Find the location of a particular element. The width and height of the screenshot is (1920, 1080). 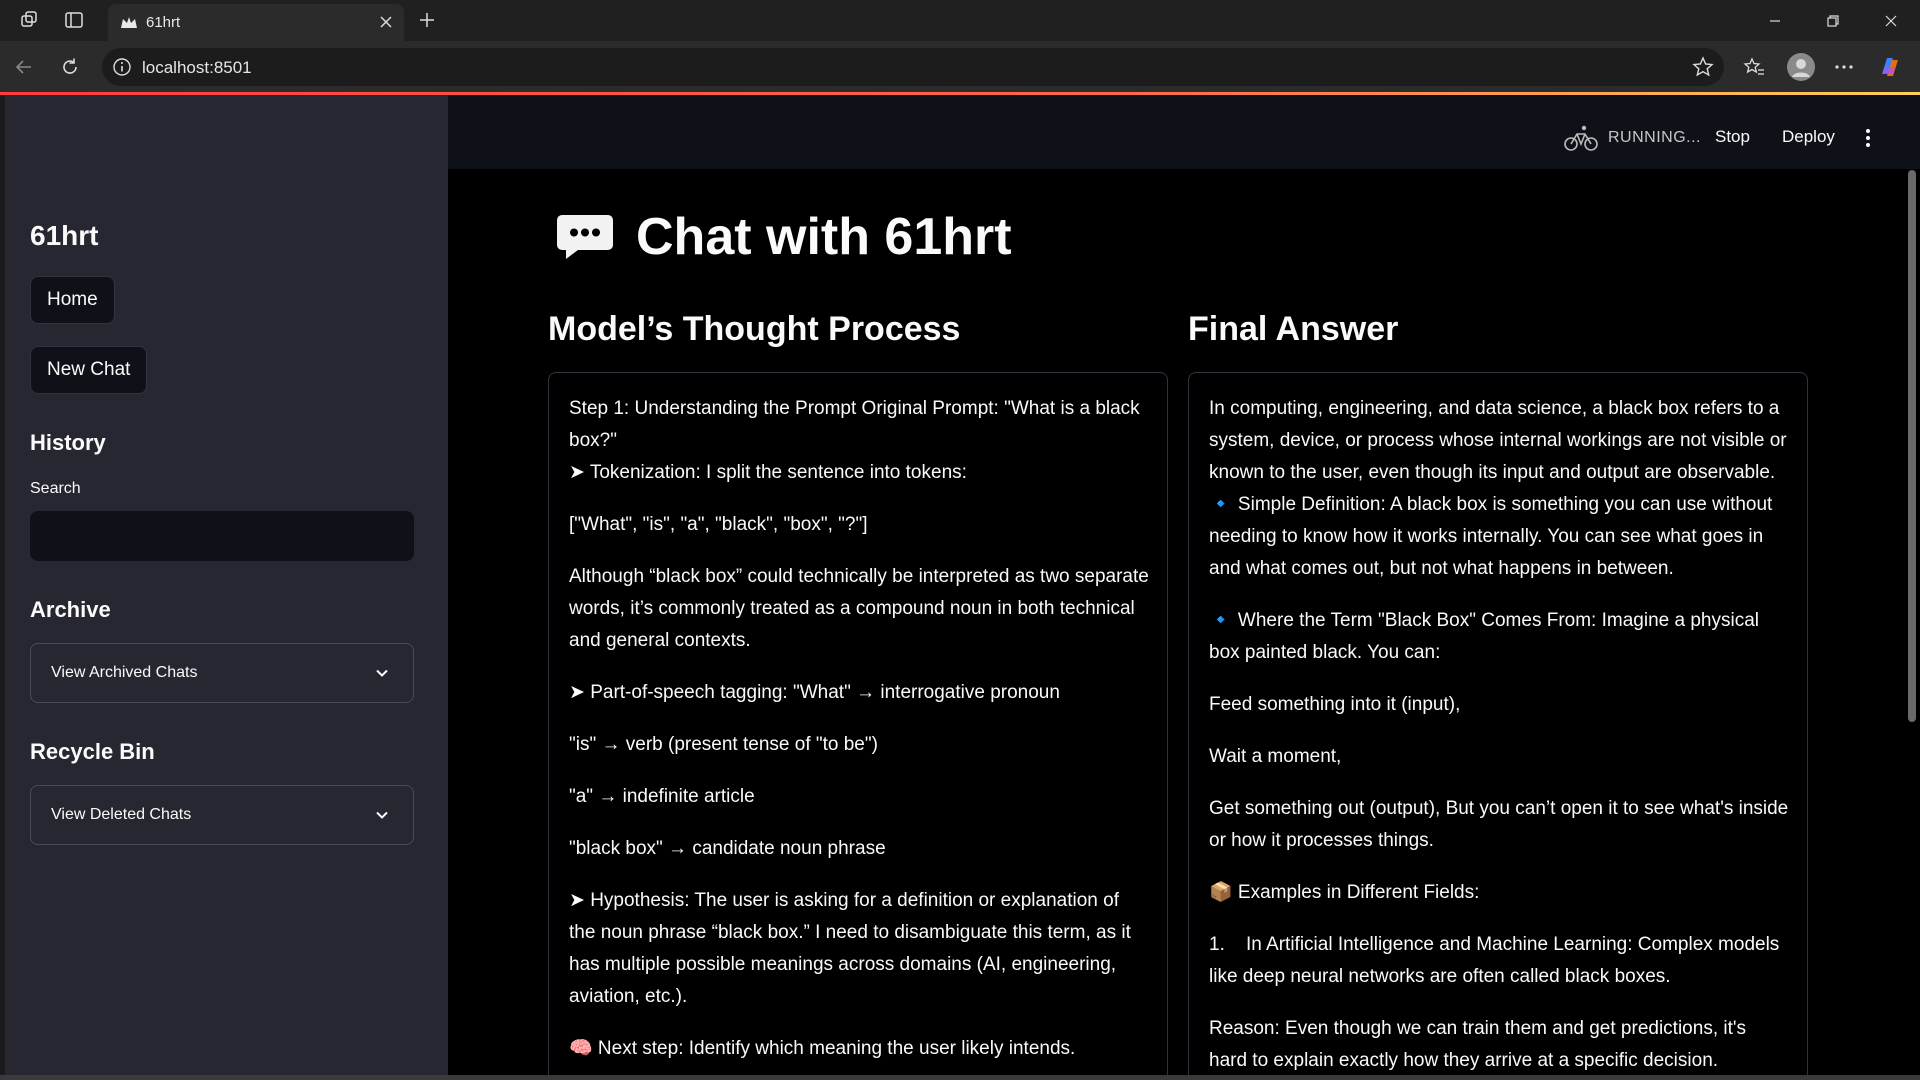

stop-button: Stop is located at coordinates (1732, 137).